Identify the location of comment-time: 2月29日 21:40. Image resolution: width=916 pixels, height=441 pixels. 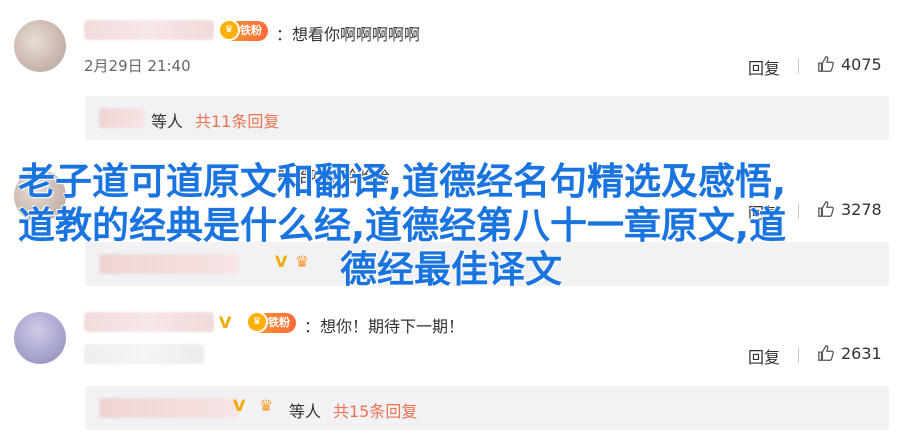
(137, 66).